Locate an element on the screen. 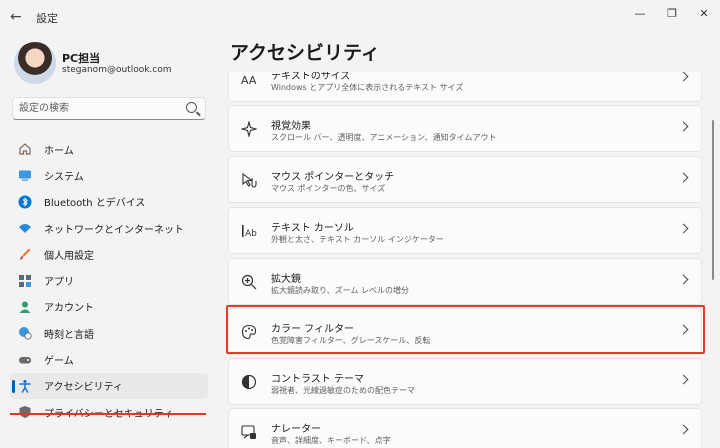 Image resolution: width=720 pixels, height=448 pixels. sidebar-item-label: ホーム is located at coordinates (59, 151).